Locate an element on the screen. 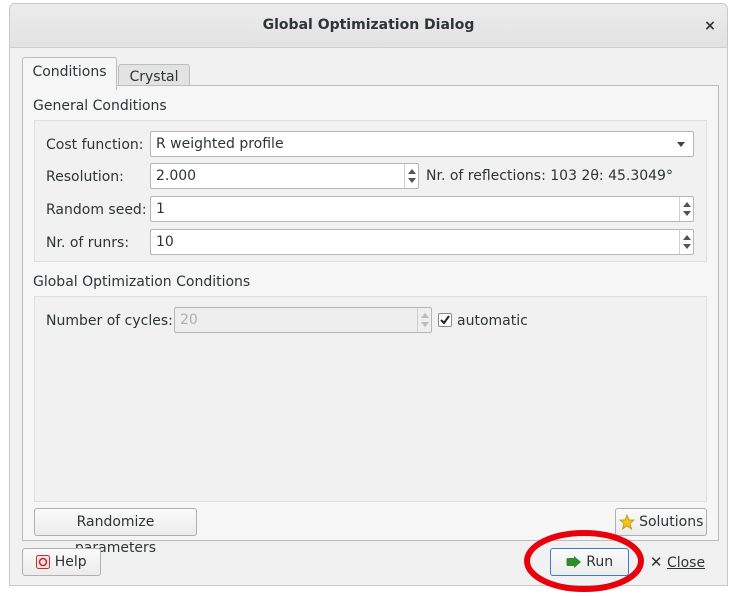 This screenshot has width=737, height=596. window-title: Global Optimization Dialog is located at coordinates (368, 25).